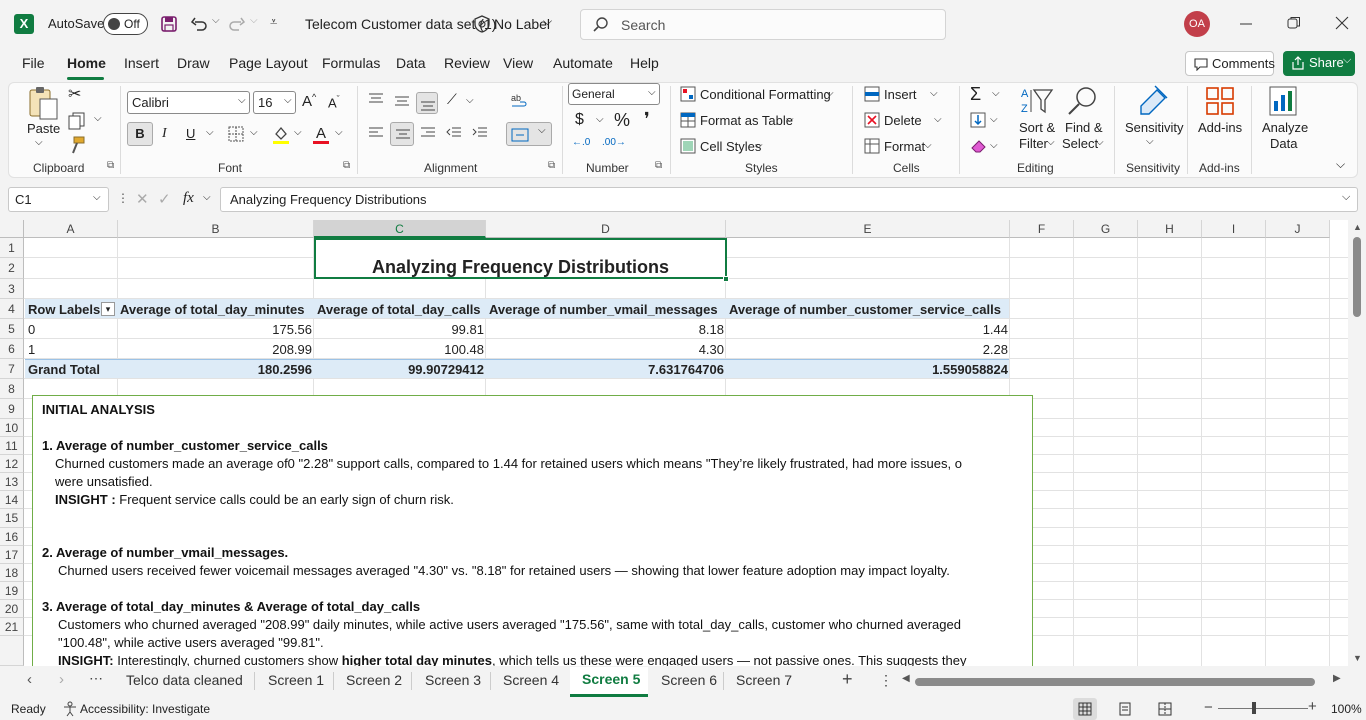 The height and width of the screenshot is (720, 1366). What do you see at coordinates (1082, 101) in the screenshot?
I see `find-select-icon` at bounding box center [1082, 101].